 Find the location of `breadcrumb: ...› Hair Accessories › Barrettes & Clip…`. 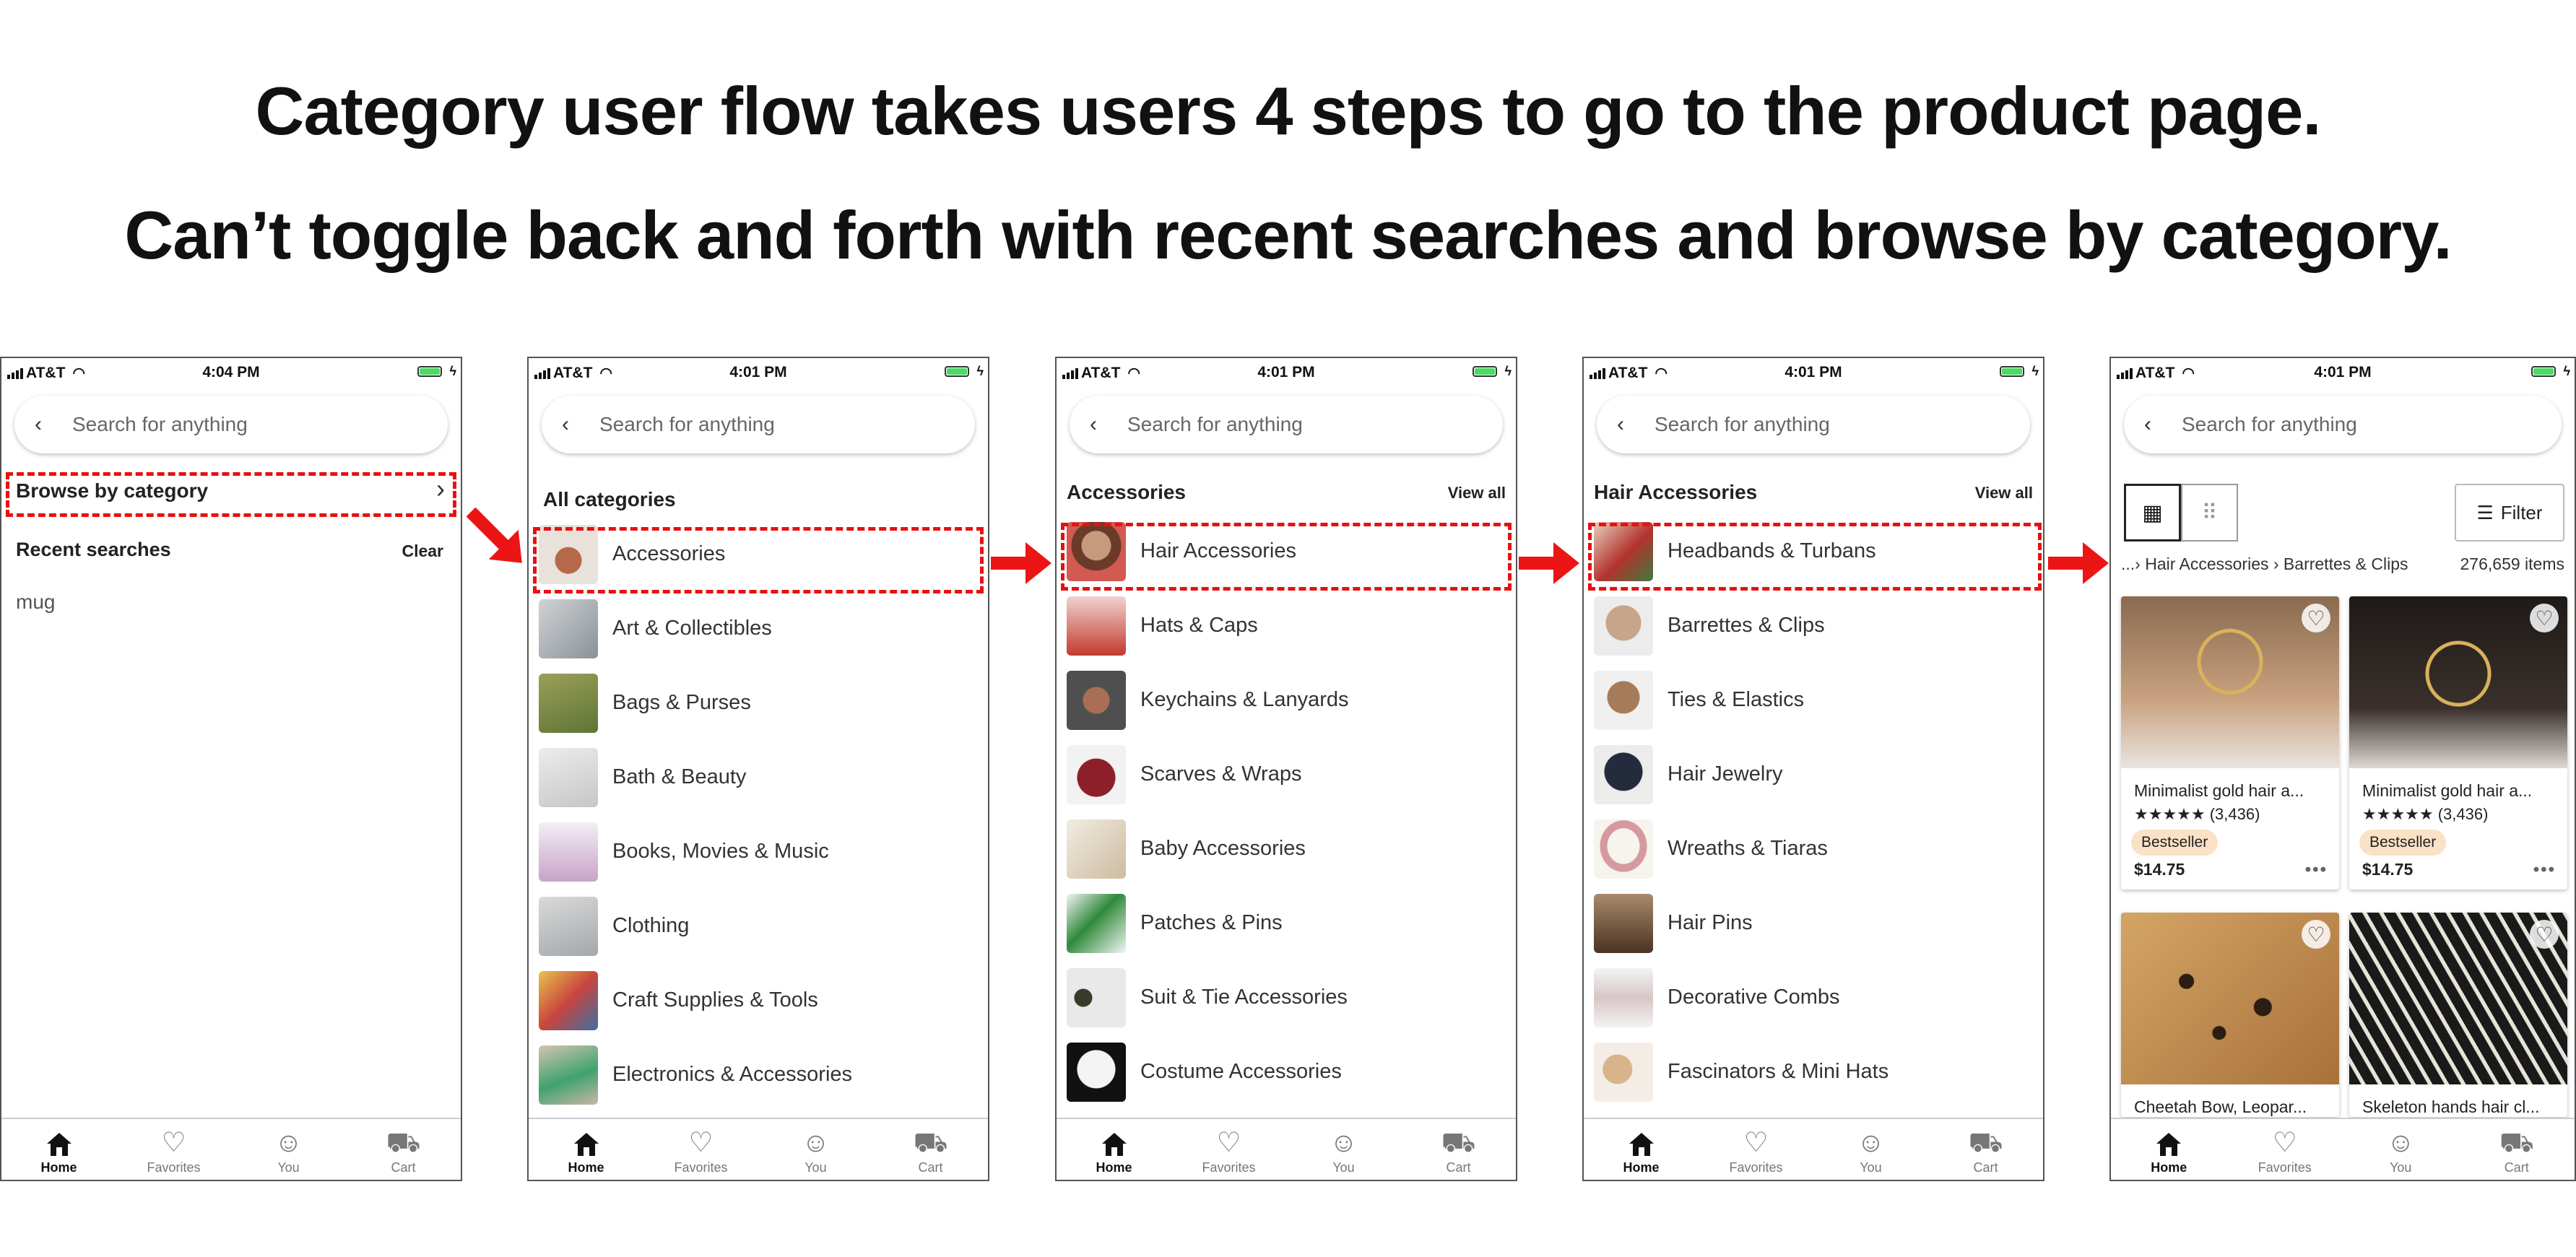

breadcrumb: ...› Hair Accessories › Barrettes & Clip… is located at coordinates (2264, 564).